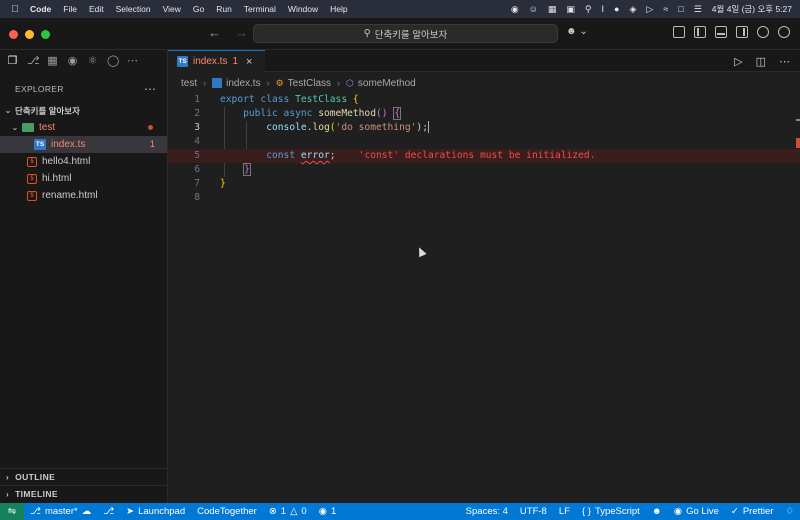 The image size is (800, 520). I want to click on accounts-icon, so click(763, 32).